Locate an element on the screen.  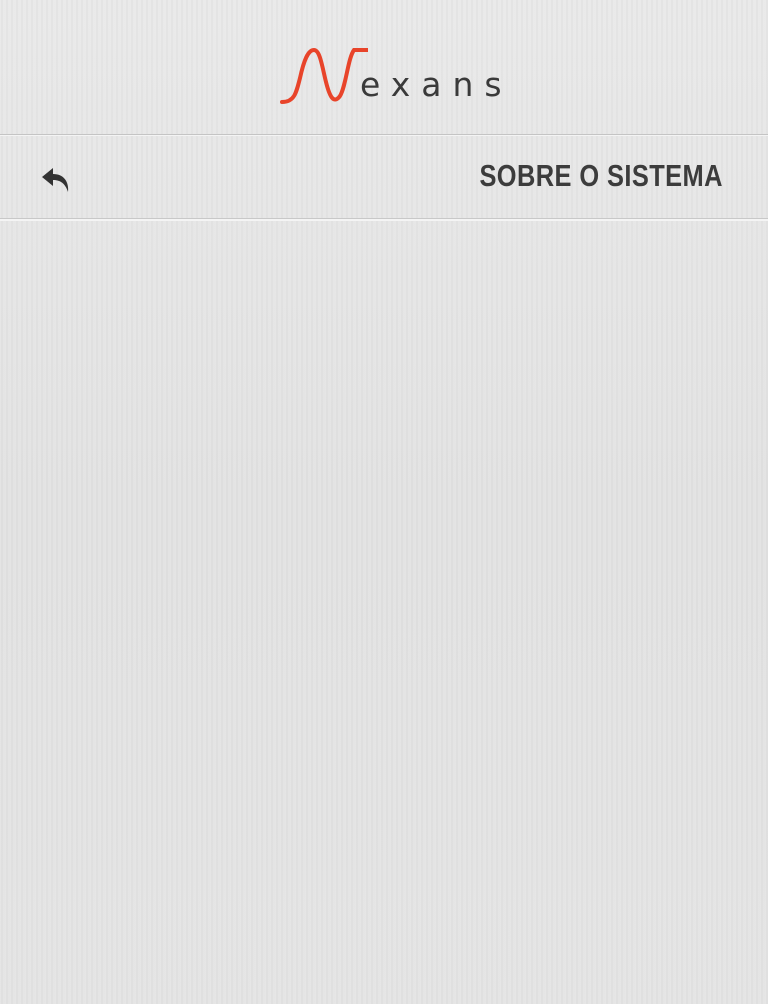
title-bar: SOBRE O SISTEMA is located at coordinates (384, 177).